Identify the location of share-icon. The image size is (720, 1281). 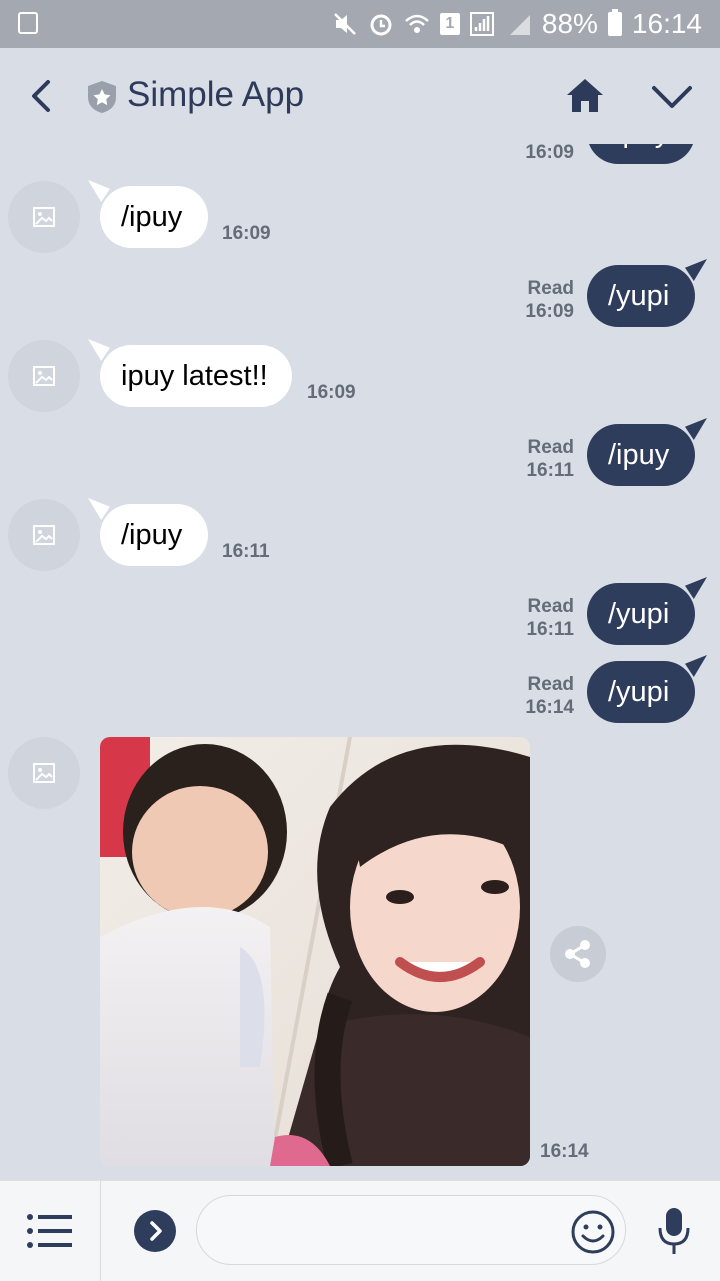
(577, 954).